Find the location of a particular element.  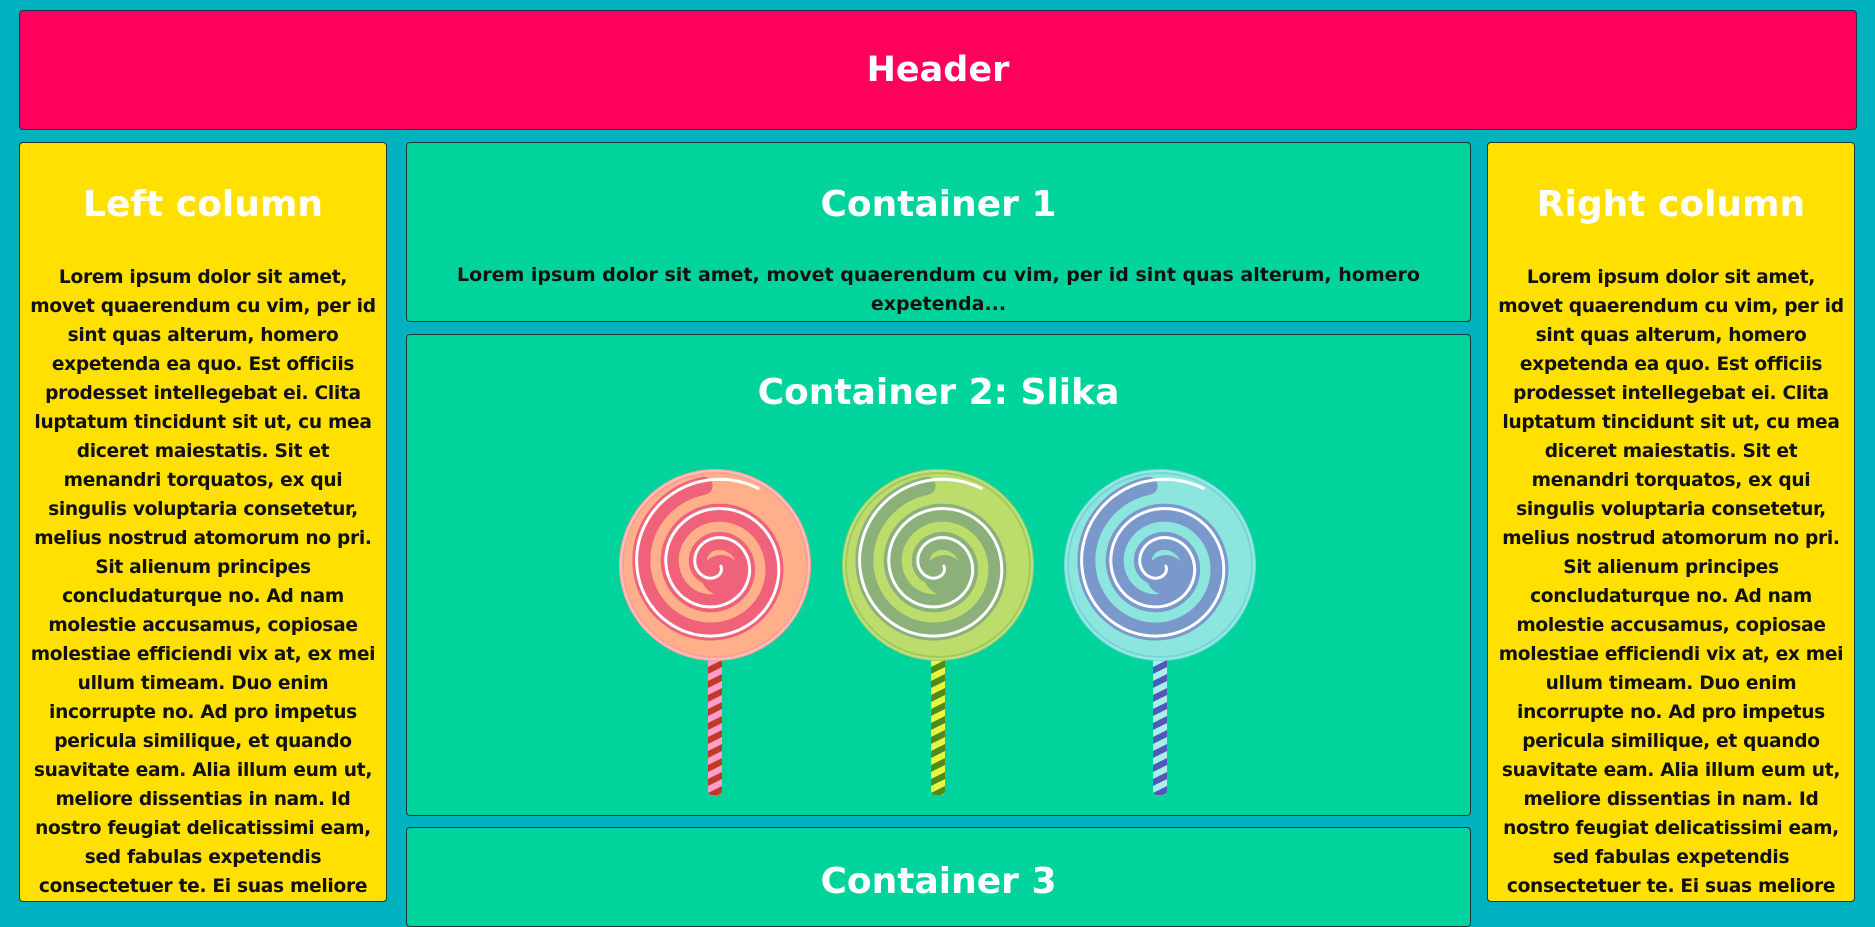

container-3: Container 3 is located at coordinates (938, 877).